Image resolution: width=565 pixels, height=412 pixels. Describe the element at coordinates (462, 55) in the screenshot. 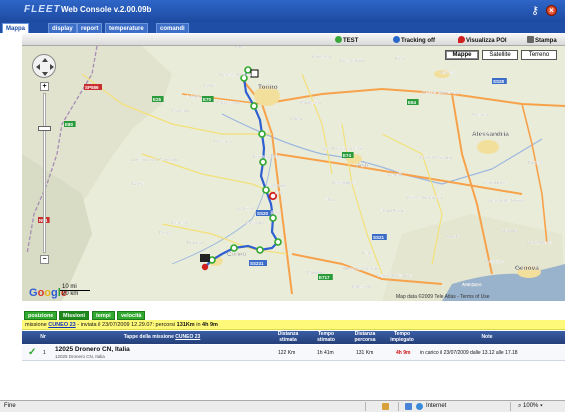

I see `maptype-mappe: Mappe` at that location.